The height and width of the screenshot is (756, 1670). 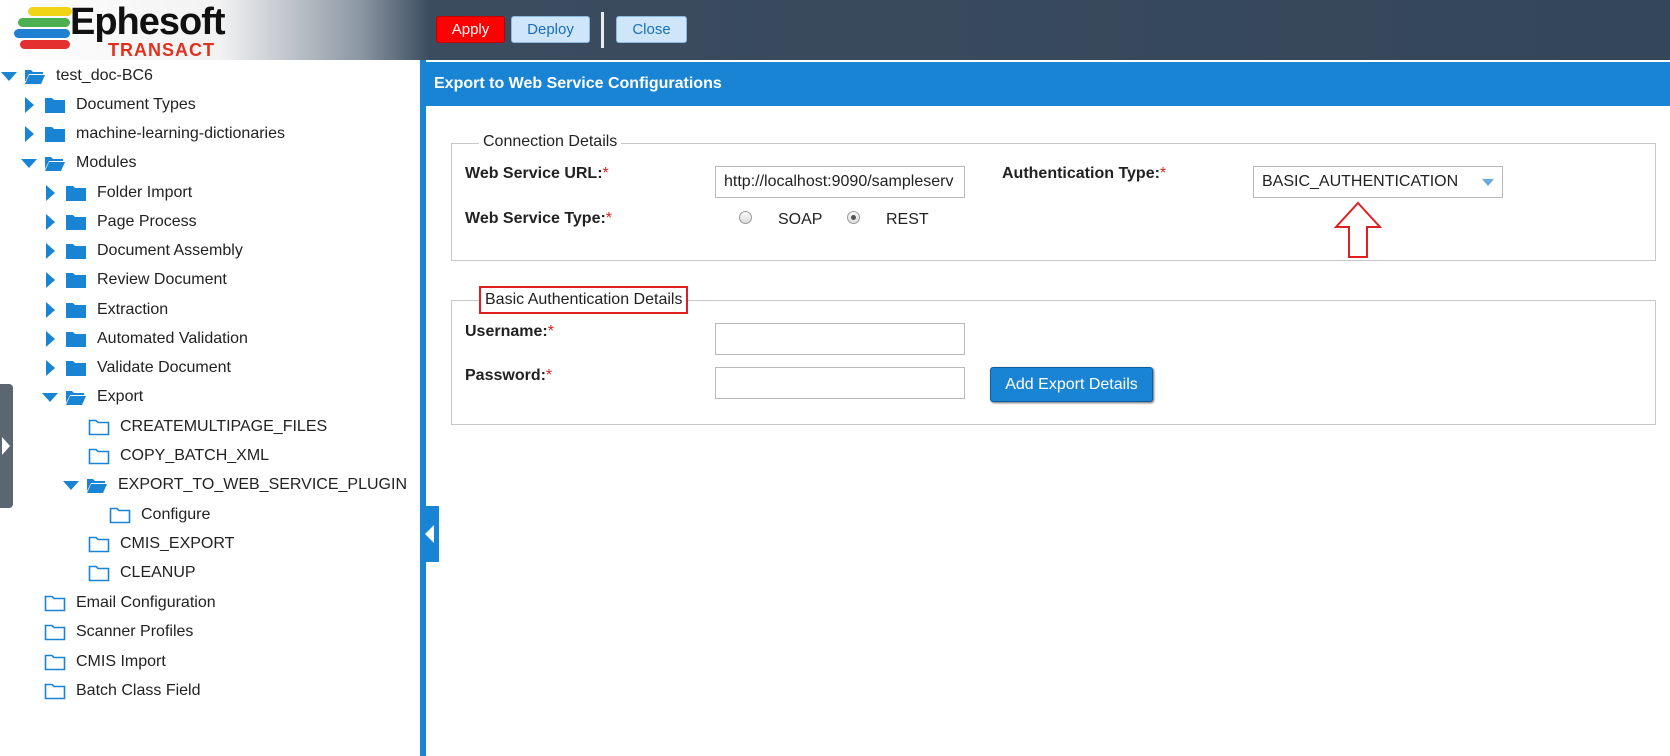 What do you see at coordinates (120, 396) in the screenshot?
I see `tree-node-label: Export` at bounding box center [120, 396].